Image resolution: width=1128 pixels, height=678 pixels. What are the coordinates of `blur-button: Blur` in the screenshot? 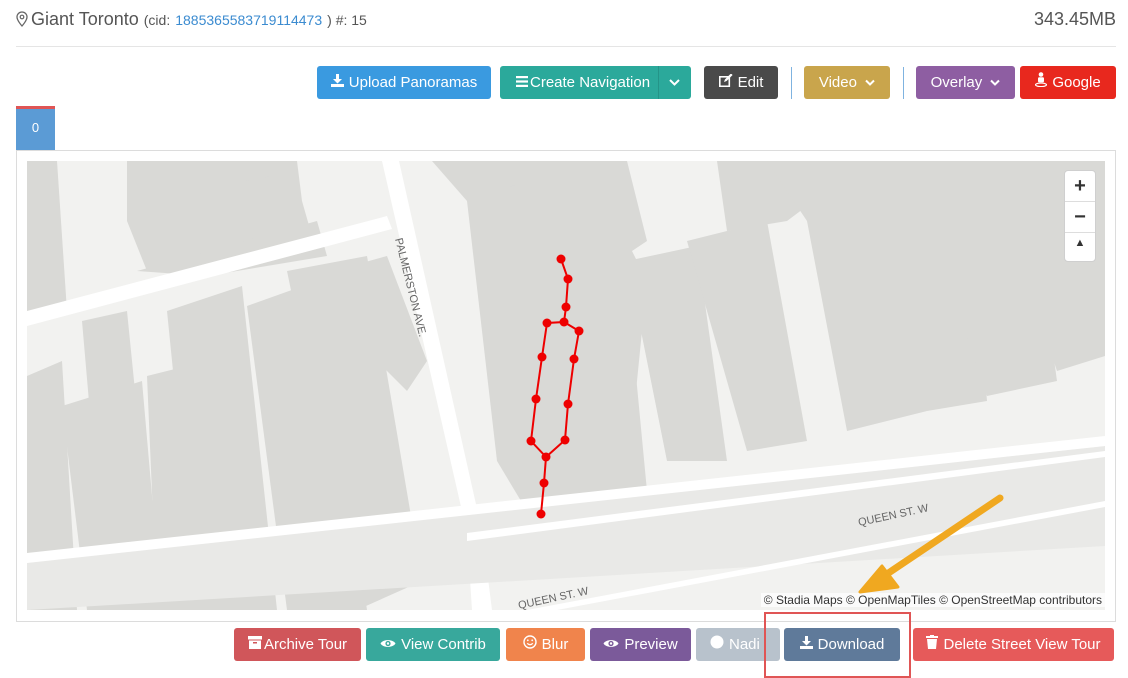 It's located at (545, 644).